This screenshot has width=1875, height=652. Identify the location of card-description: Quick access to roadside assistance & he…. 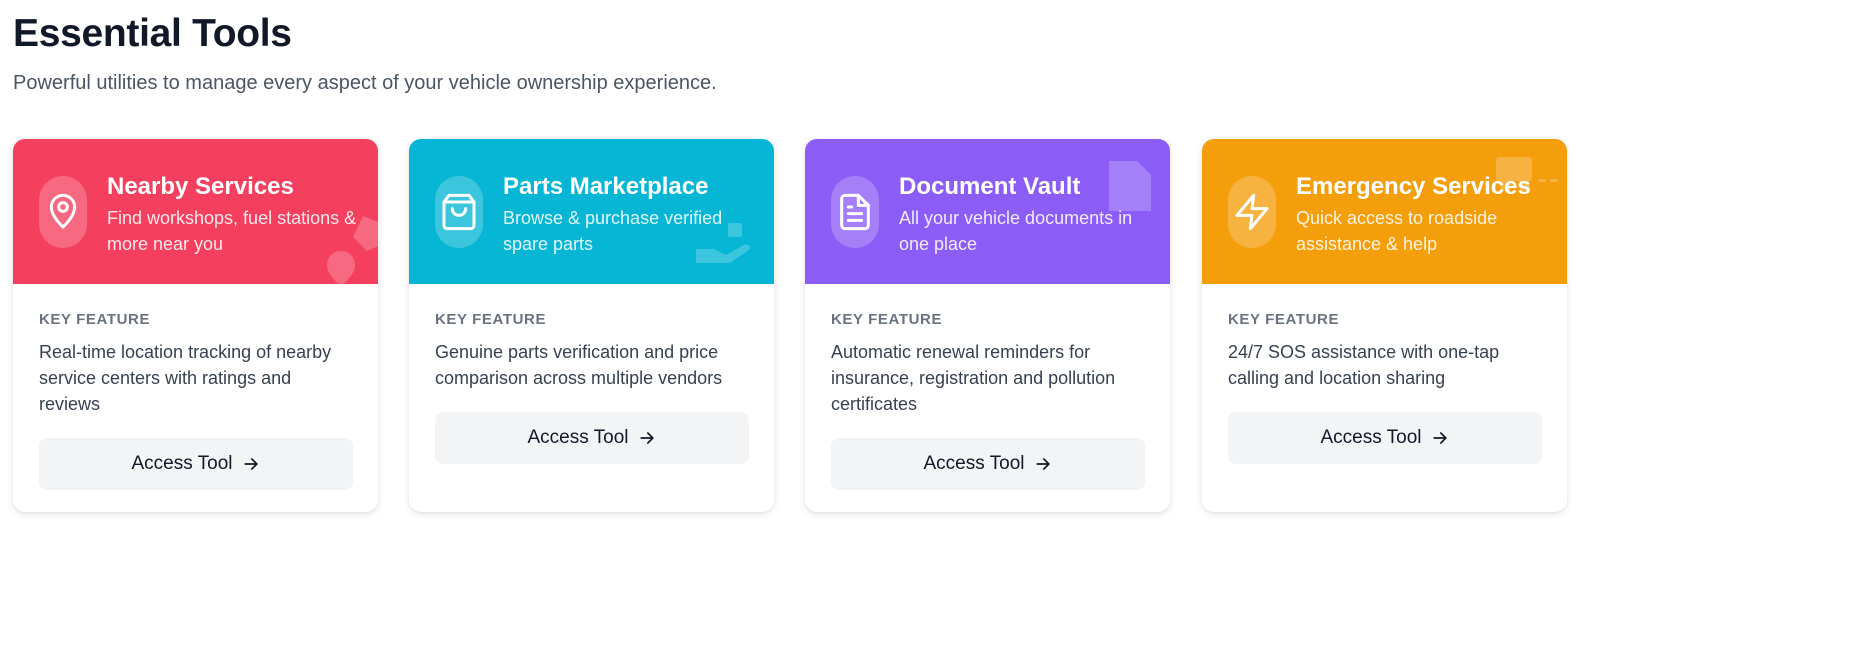
(1397, 231).